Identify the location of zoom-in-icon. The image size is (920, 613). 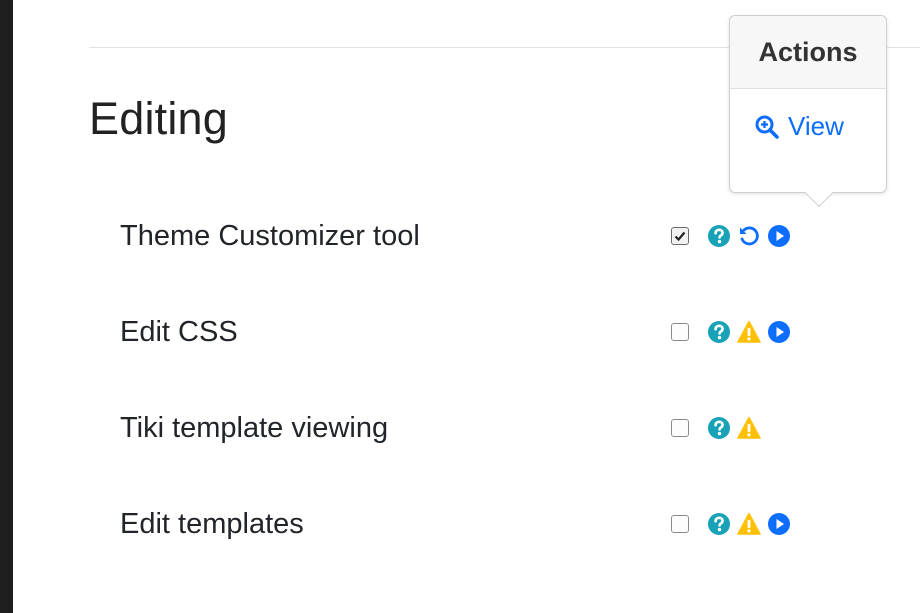
(767, 127).